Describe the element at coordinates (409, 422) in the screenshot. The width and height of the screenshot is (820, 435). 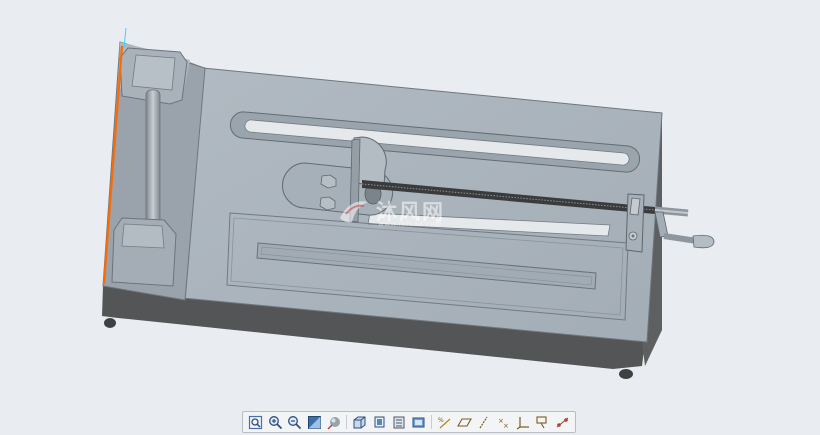
I see `view-toolbar: % × ×` at that location.